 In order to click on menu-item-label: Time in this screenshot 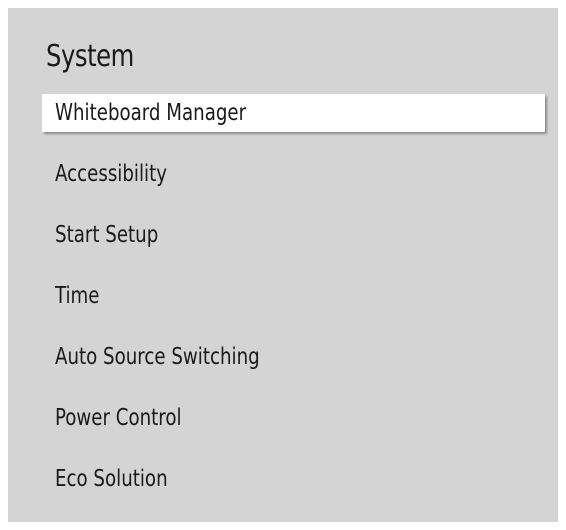, I will do `click(77, 296)`.